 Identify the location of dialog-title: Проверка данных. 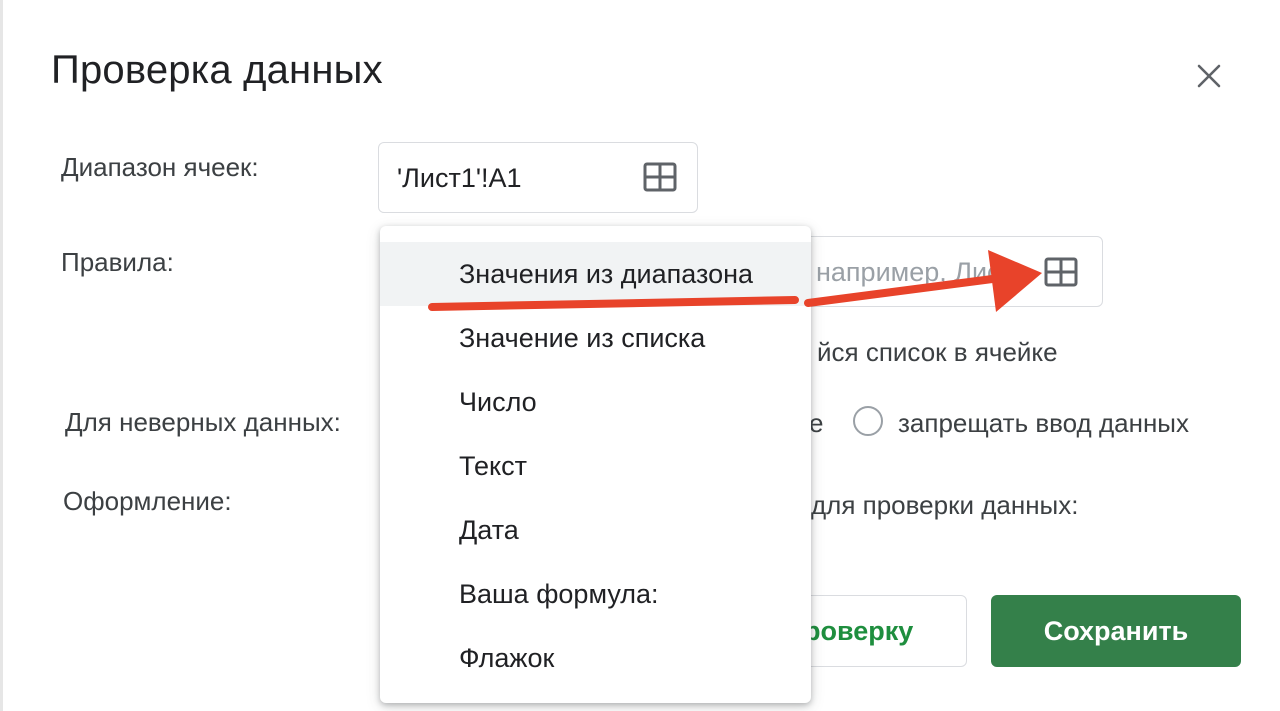
(217, 70).